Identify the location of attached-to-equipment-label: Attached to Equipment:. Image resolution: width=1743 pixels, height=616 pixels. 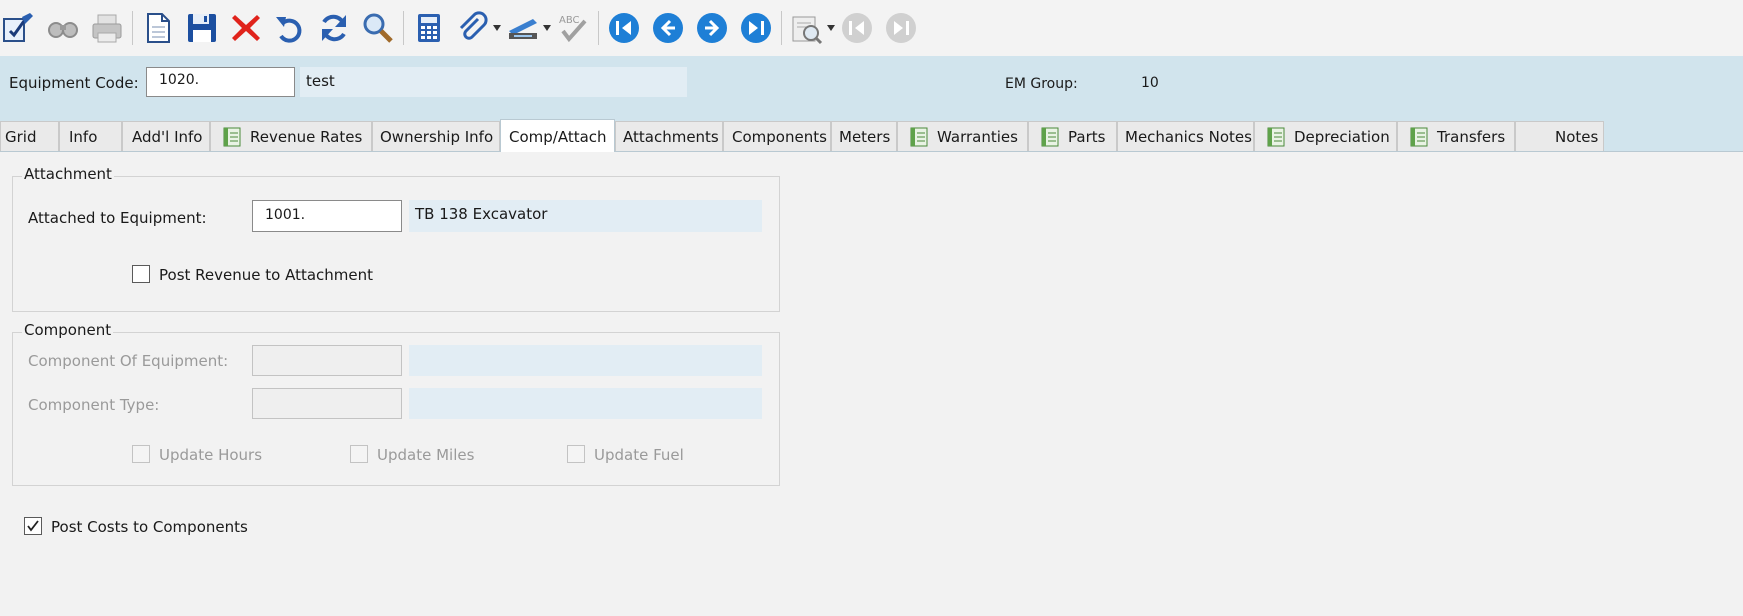
(117, 218).